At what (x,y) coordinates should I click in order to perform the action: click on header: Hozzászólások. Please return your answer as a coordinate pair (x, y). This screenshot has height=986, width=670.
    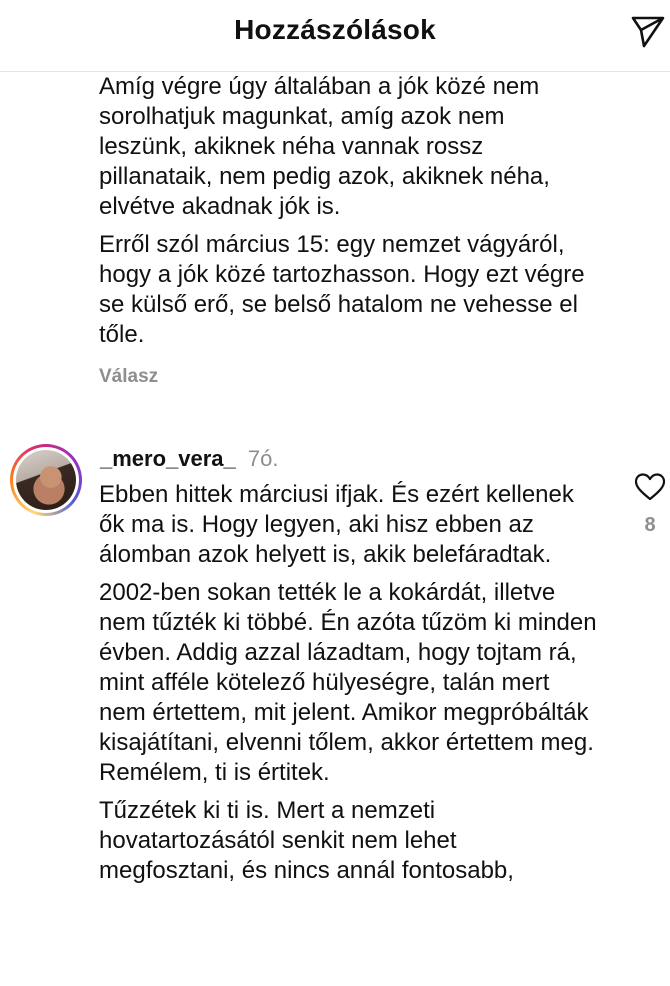
    Looking at the image, I should click on (335, 36).